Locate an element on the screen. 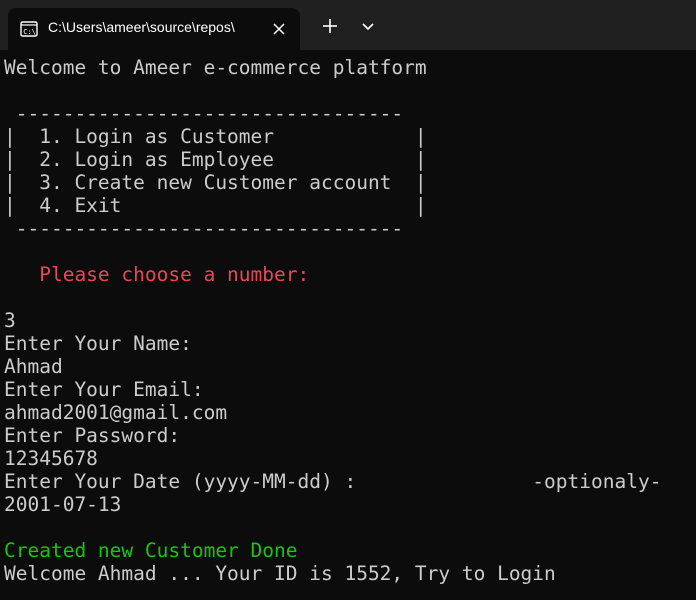  terminal-icon: C:\ is located at coordinates (29, 29).